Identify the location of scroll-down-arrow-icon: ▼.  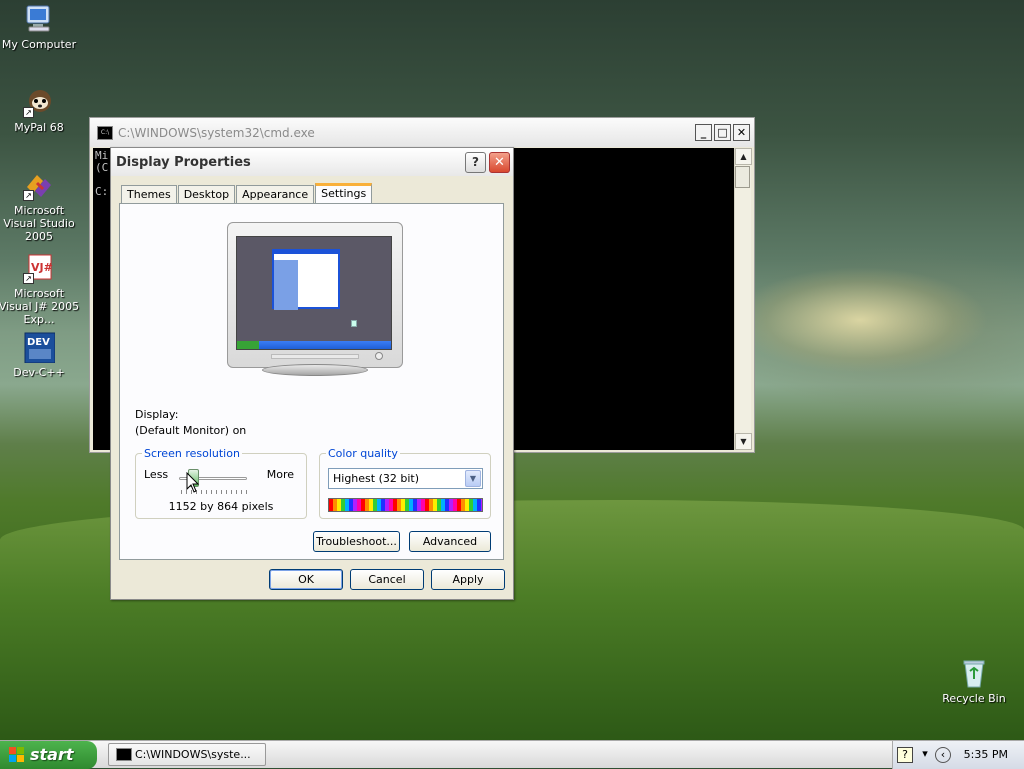
(743, 441).